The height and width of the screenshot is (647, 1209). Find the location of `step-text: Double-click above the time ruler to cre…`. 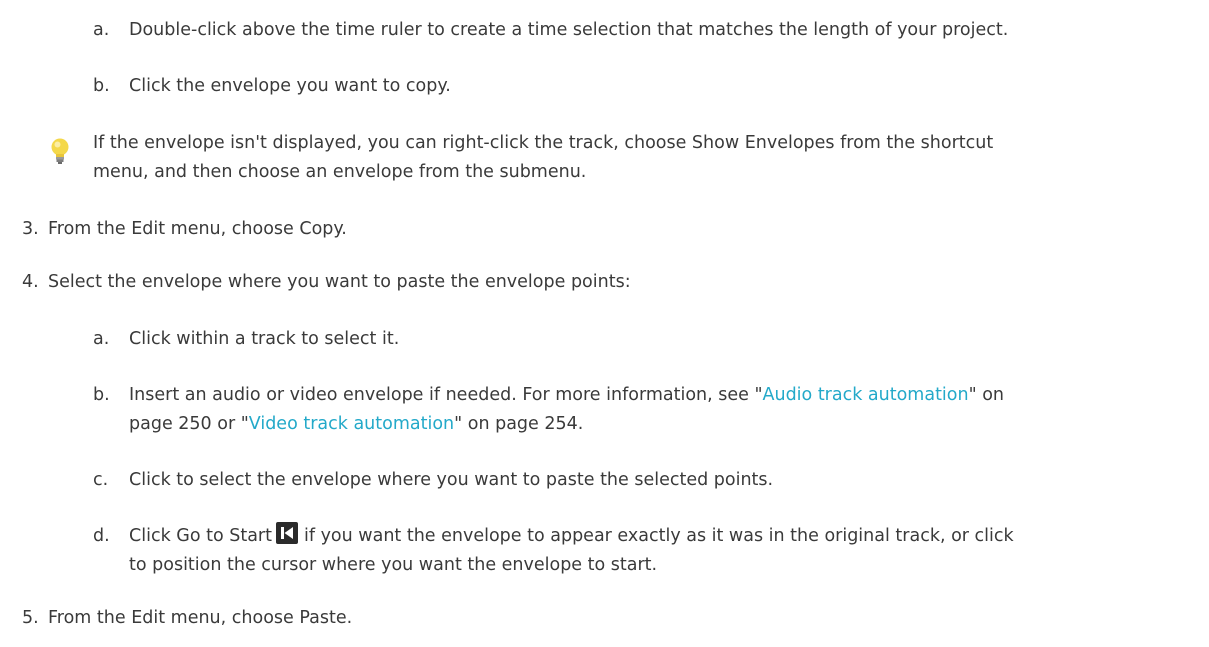

step-text: Double-click above the time ruler to cre… is located at coordinates (569, 30).